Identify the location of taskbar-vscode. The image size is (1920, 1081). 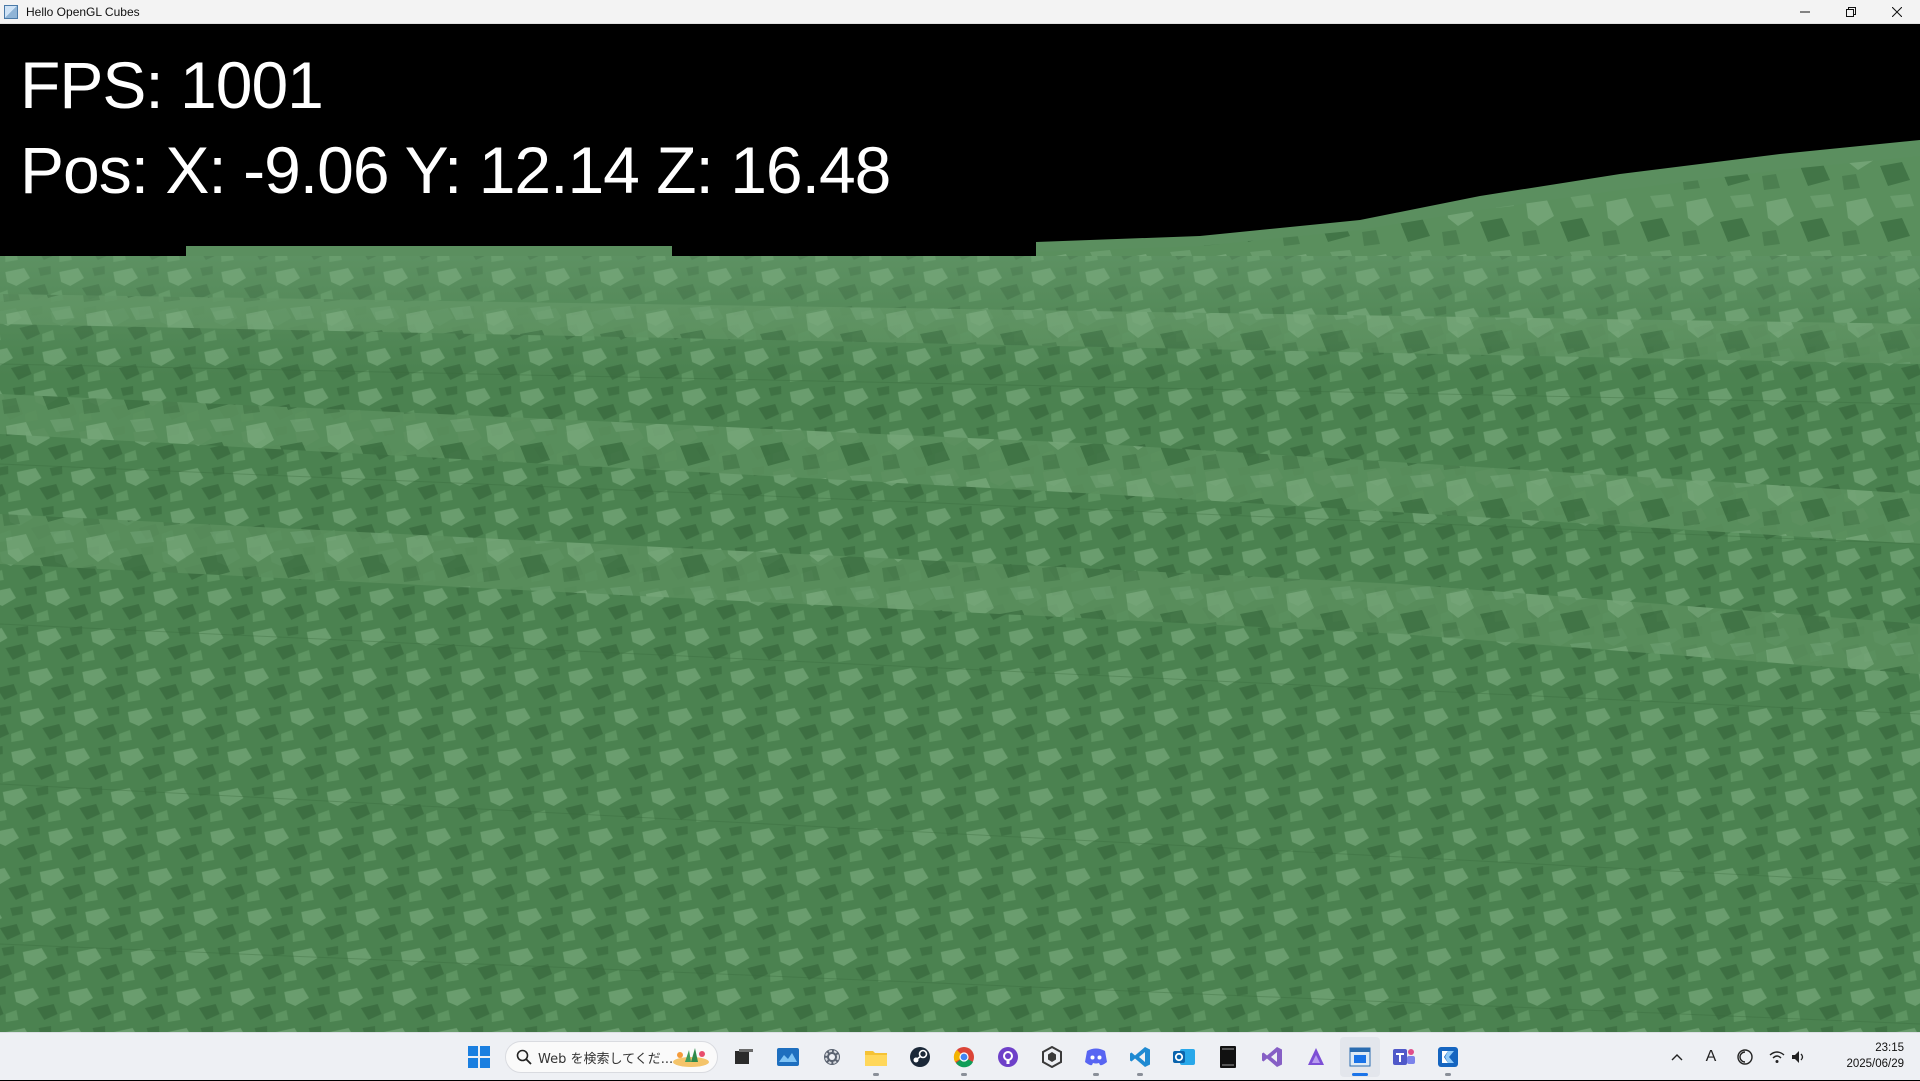
(1140, 1057).